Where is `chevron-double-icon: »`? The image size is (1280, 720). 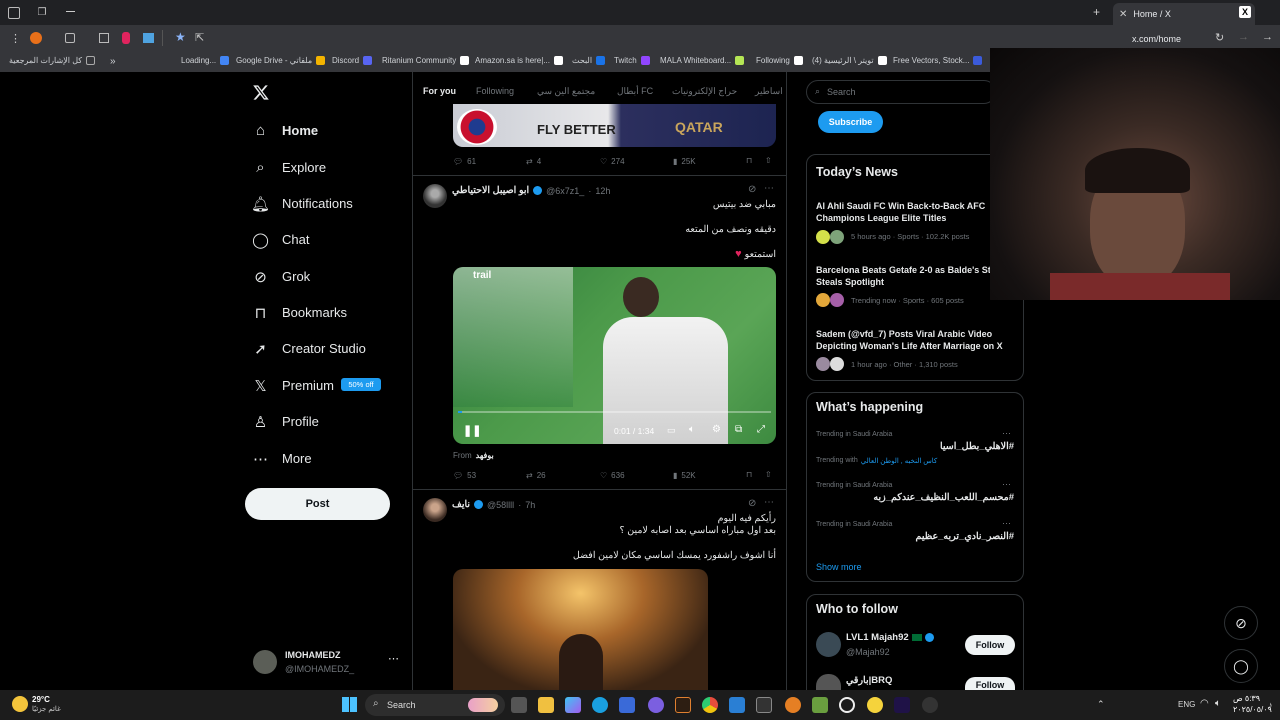 chevron-double-icon: » is located at coordinates (113, 61).